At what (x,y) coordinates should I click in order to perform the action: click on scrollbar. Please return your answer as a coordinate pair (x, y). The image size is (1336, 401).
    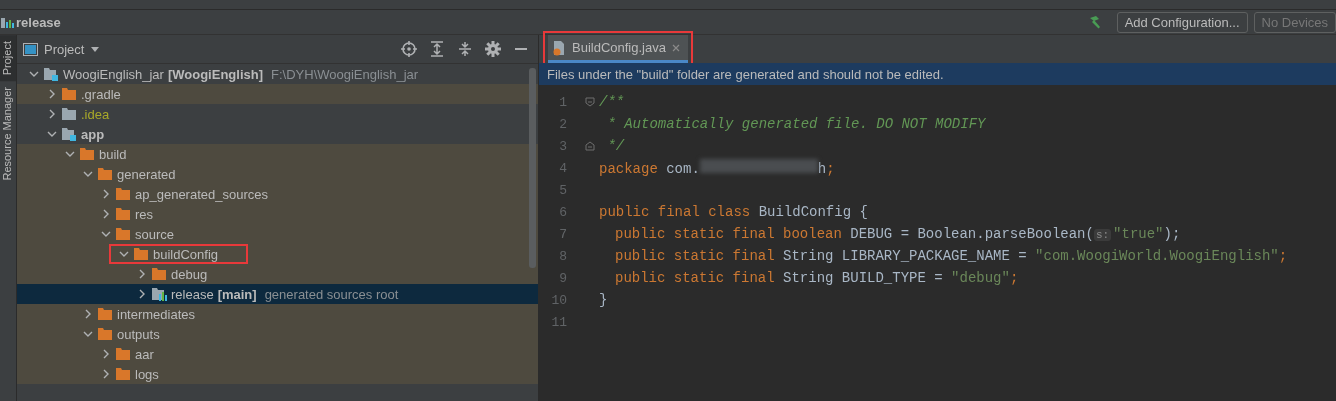
    Looking at the image, I should click on (532, 168).